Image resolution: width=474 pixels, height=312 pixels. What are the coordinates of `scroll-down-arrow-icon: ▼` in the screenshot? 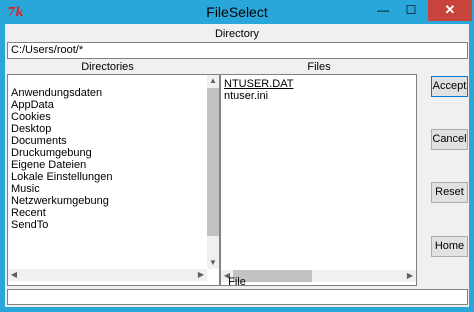 It's located at (213, 263).